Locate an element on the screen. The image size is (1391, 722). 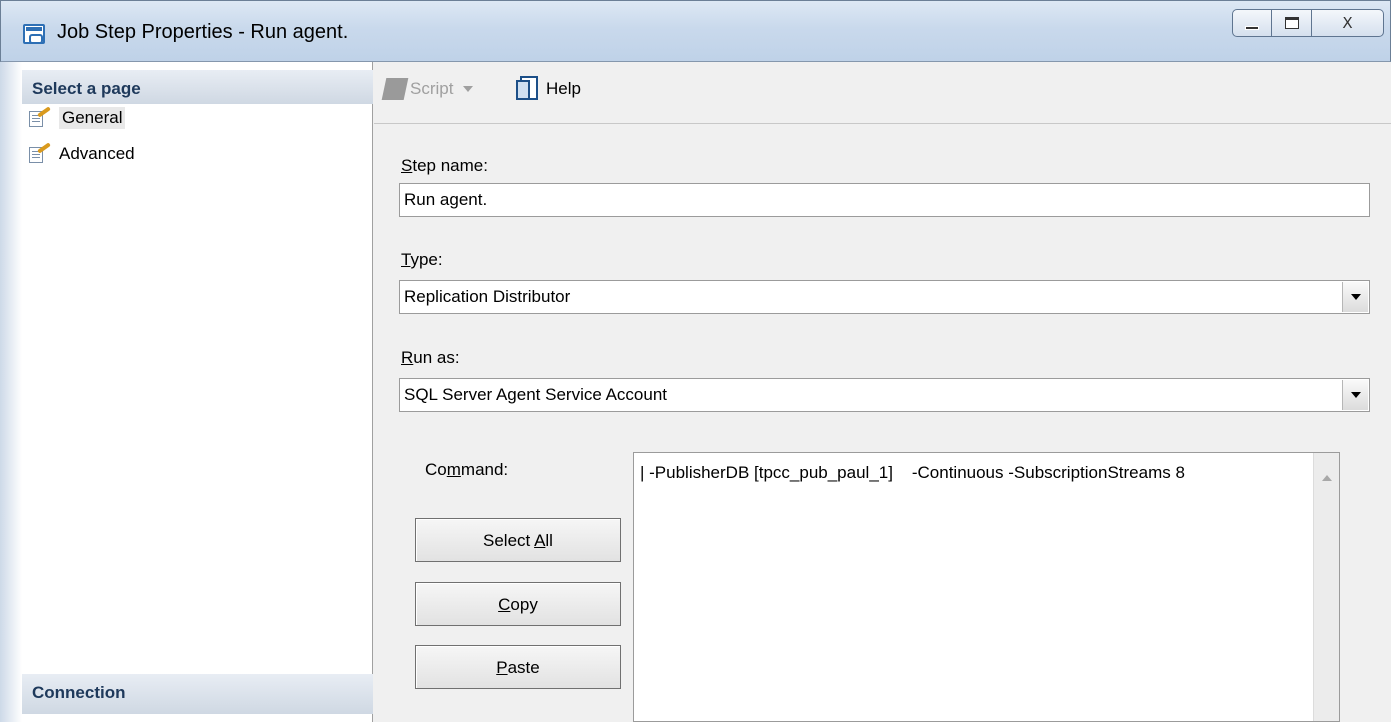
command-label: Command: is located at coordinates (467, 469).